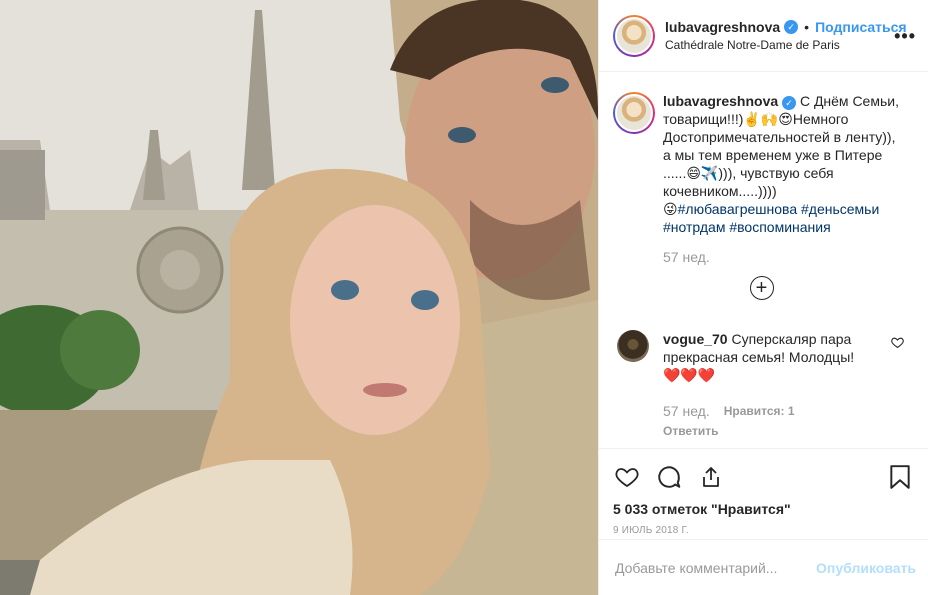 The image size is (928, 595). Describe the element at coordinates (779, 227) in the screenshot. I see `hashtag-link: #воспоминания` at that location.